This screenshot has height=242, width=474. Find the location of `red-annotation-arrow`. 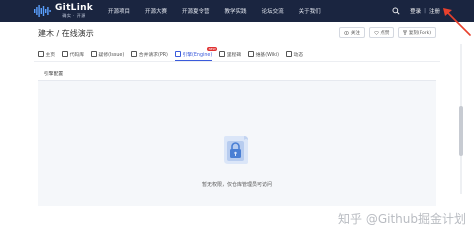

red-annotation-arrow is located at coordinates (457, 22).